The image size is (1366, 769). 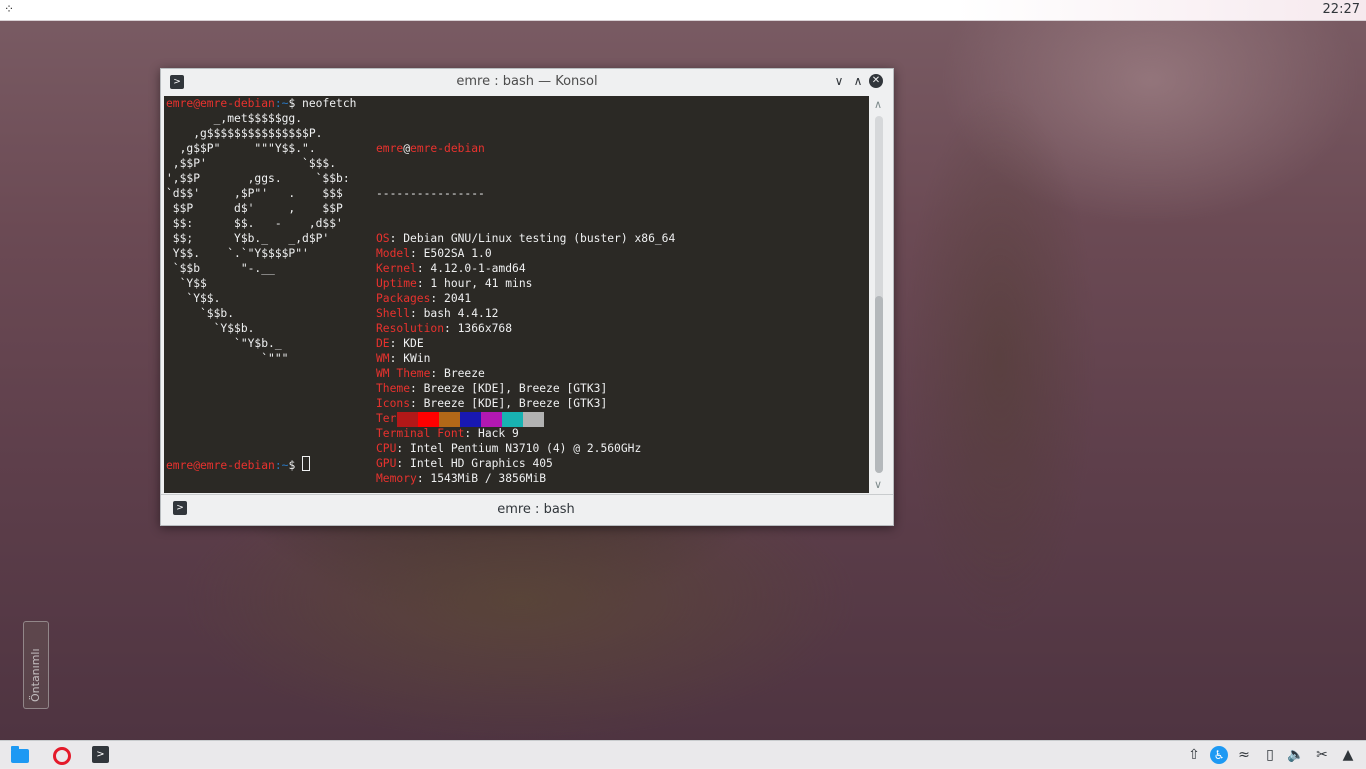 What do you see at coordinates (254, 208) in the screenshot?
I see `logo-line: $$P d$' , $$P` at bounding box center [254, 208].